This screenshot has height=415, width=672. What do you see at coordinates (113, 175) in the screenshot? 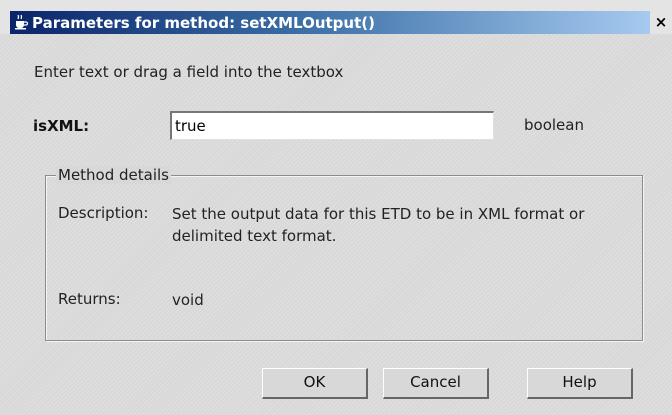
I see `method-details-legend: Method details` at bounding box center [113, 175].